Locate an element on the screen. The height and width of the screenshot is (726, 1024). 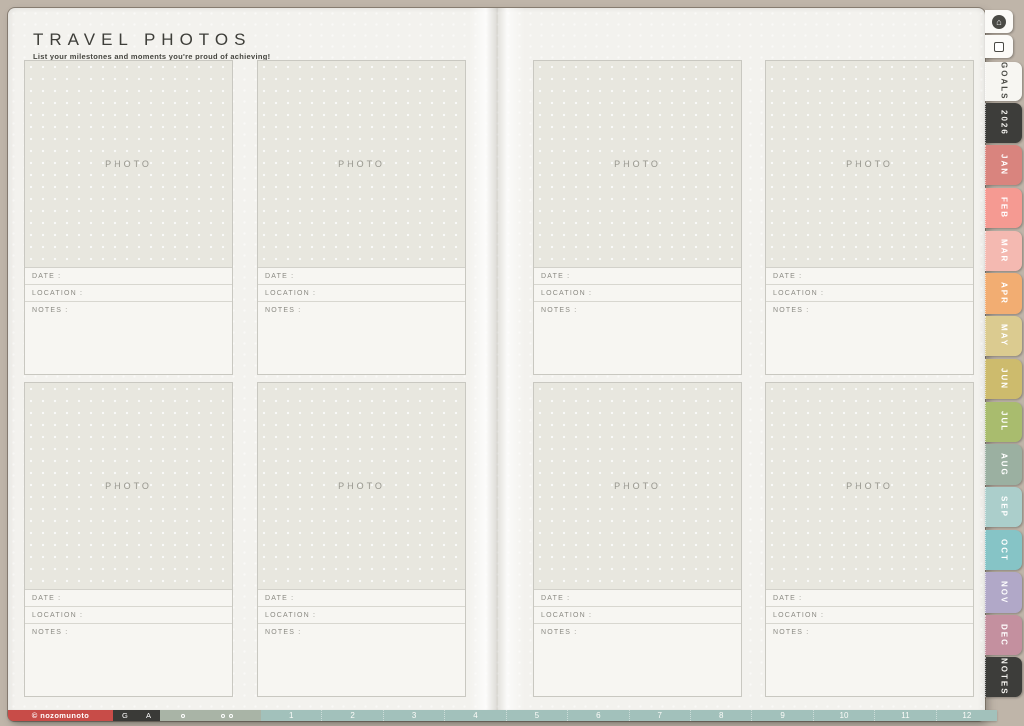
tab-oct: OCT is located at coordinates (1003, 550).